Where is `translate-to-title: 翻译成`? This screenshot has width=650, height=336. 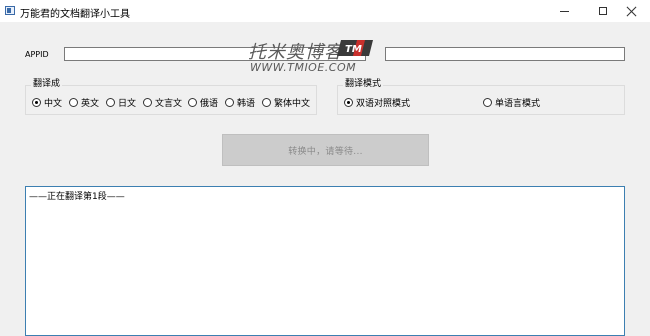 translate-to-title: 翻译成 is located at coordinates (47, 84).